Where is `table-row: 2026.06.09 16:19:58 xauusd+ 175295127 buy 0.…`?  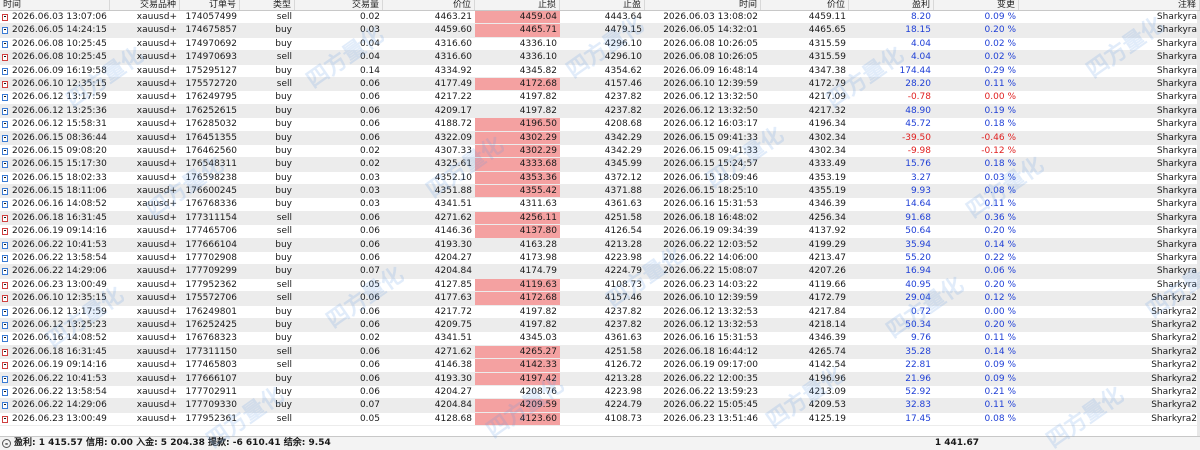 table-row: 2026.06.09 16:19:58 xauusd+ 175295127 buy 0.… is located at coordinates (600, 71).